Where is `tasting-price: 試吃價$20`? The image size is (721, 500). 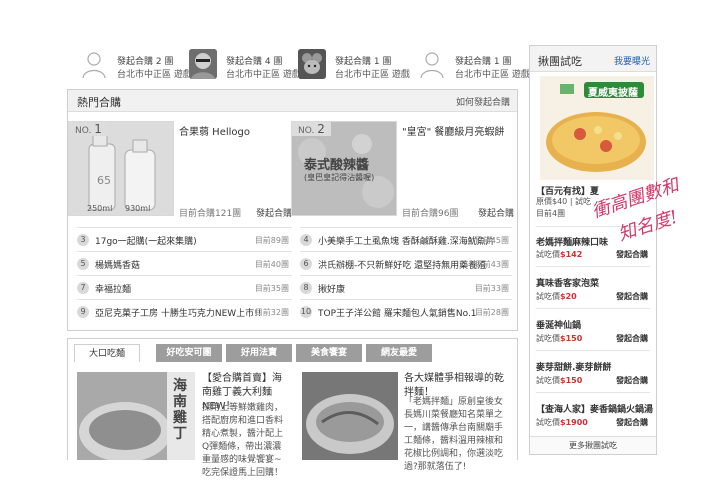 tasting-price: 試吃價$20 is located at coordinates (556, 296).